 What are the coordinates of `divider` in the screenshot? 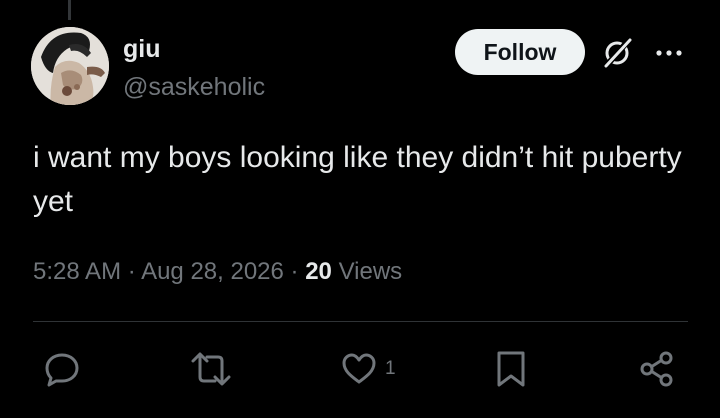 It's located at (360, 321).